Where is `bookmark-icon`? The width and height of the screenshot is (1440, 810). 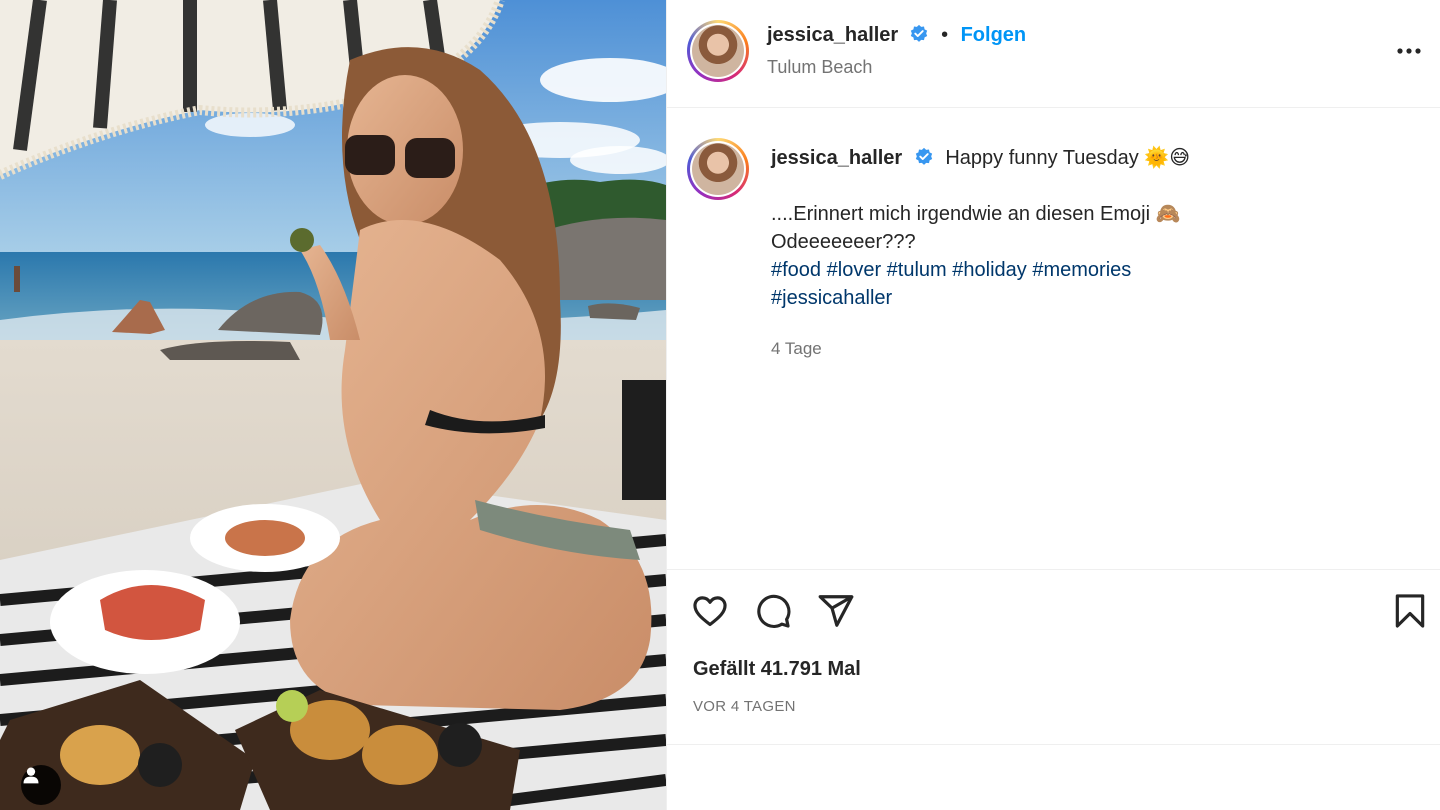 bookmark-icon is located at coordinates (1410, 611).